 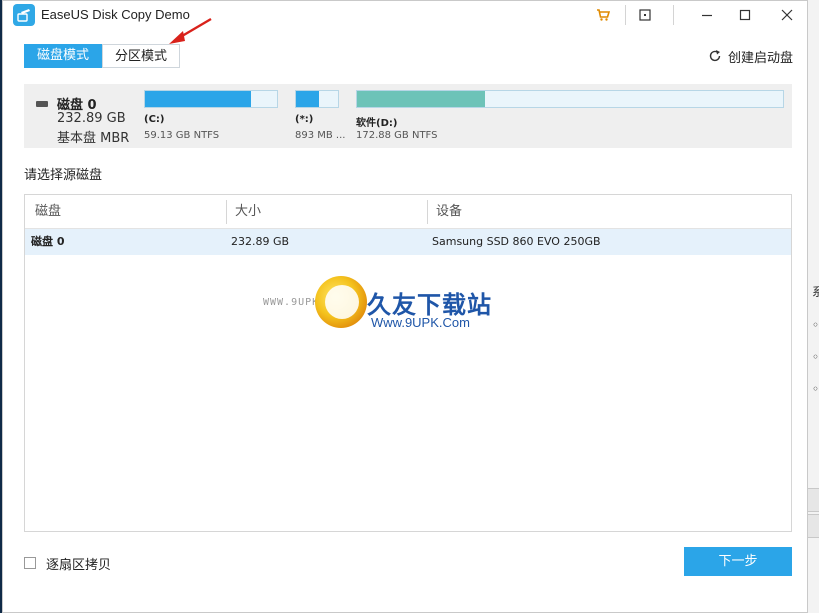 What do you see at coordinates (397, 135) in the screenshot?
I see `partition-info: 172.88 GB NTFS` at bounding box center [397, 135].